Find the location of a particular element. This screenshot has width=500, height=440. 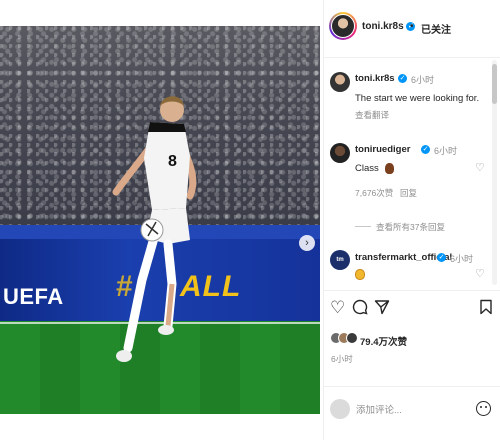

next-slide-button: › is located at coordinates (307, 243).